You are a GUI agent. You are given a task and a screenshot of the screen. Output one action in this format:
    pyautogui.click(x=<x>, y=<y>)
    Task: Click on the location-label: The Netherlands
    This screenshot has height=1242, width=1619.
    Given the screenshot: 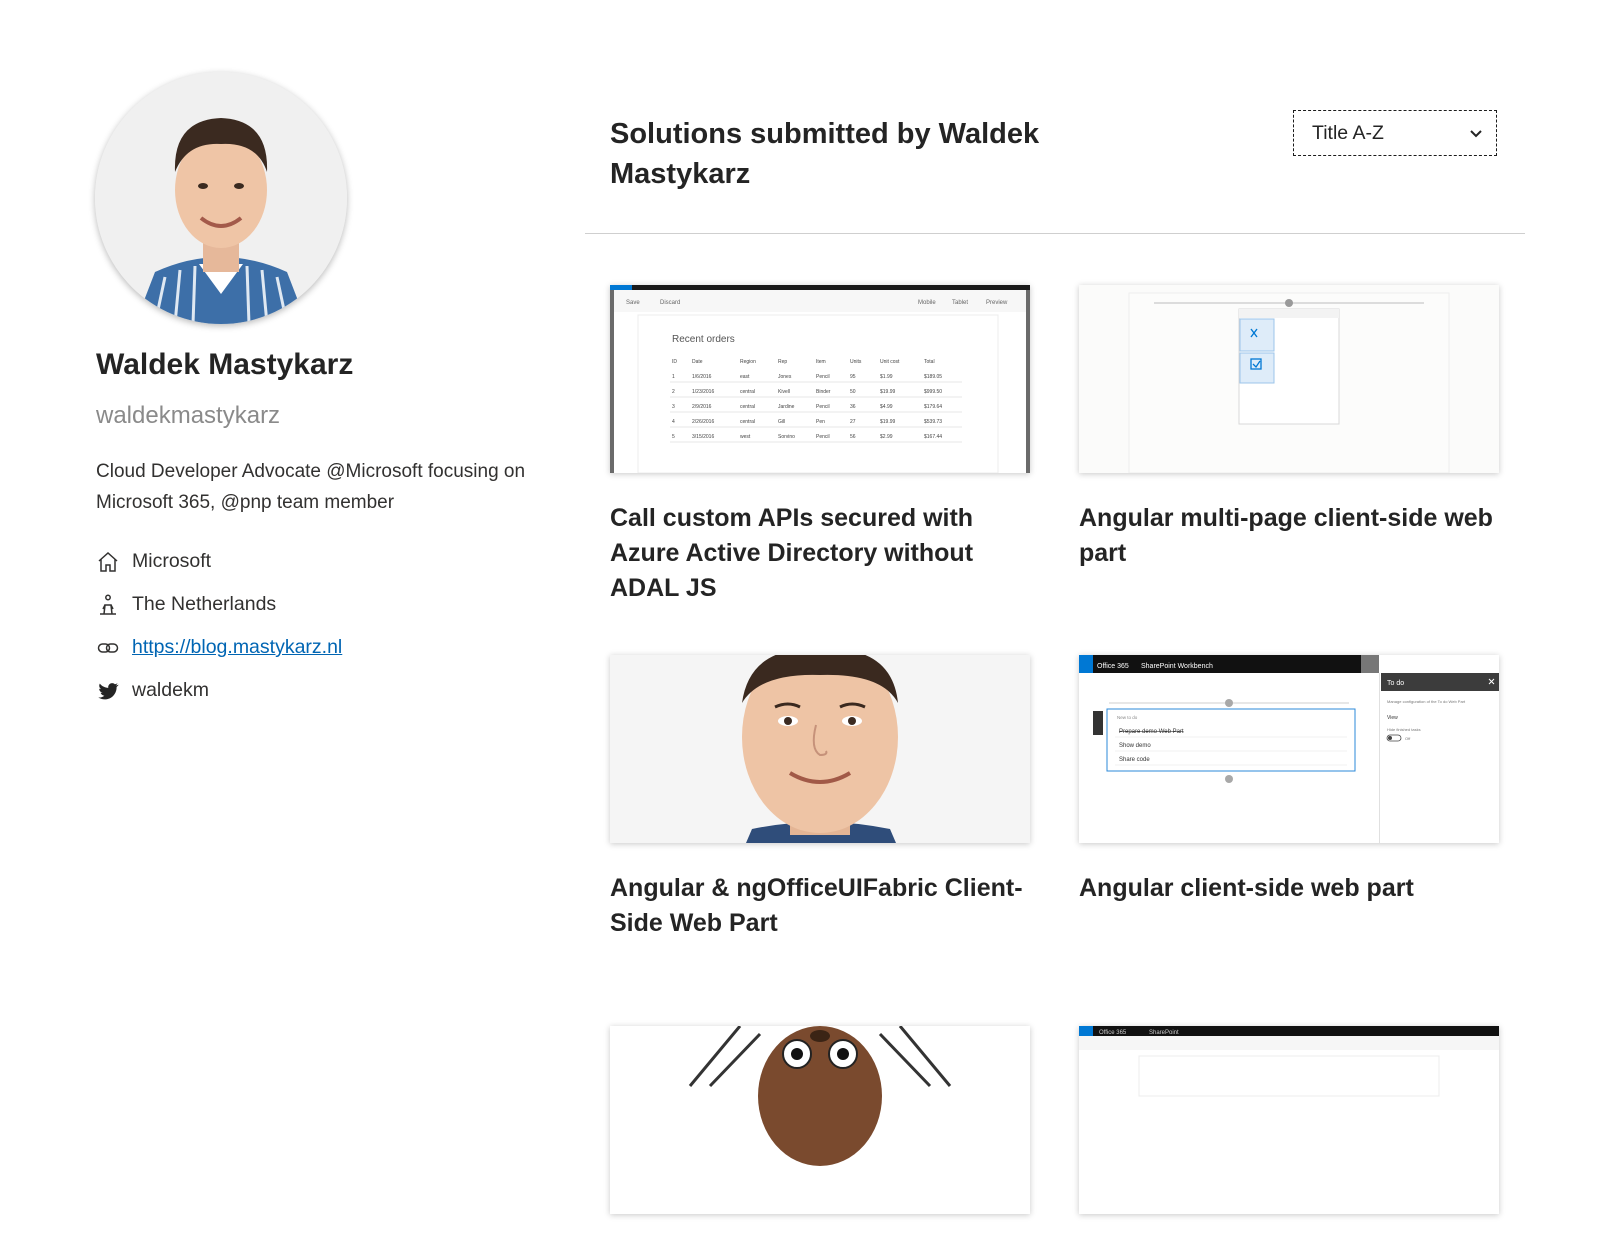 What is the action you would take?
    pyautogui.click(x=204, y=604)
    